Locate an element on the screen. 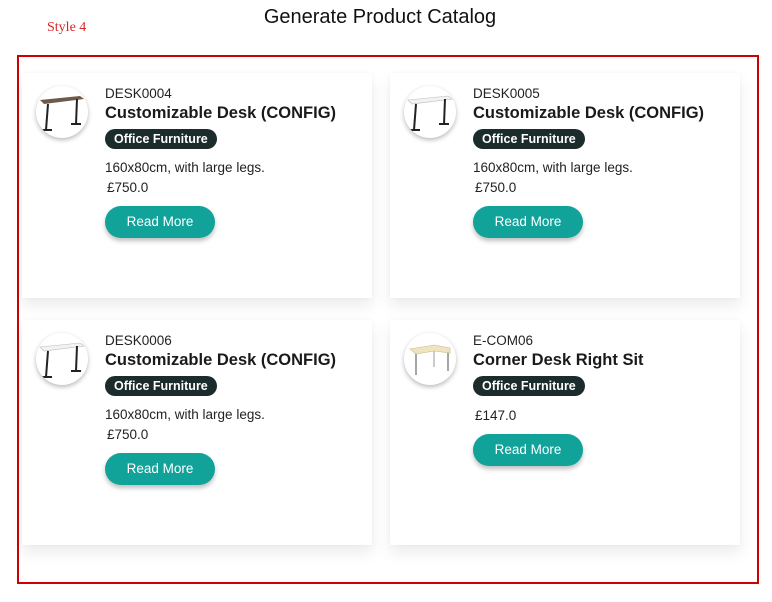  product-sku: E-COM06 is located at coordinates (503, 340).